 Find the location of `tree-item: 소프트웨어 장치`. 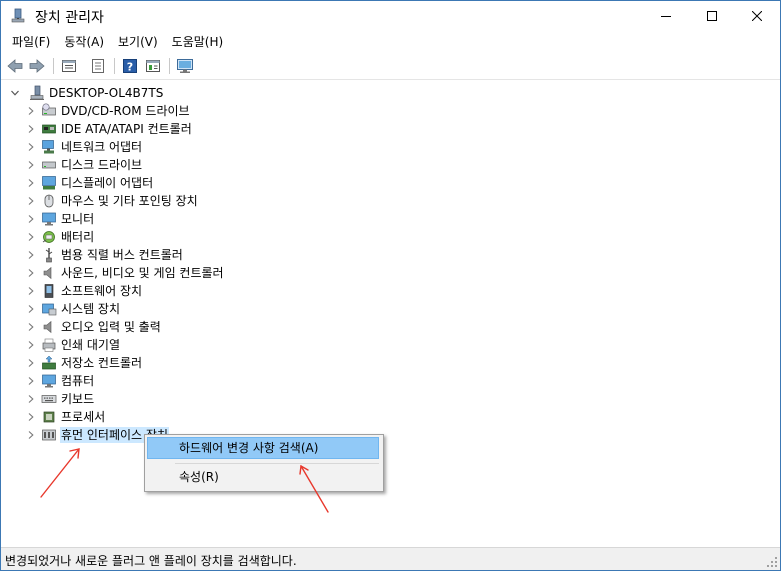

tree-item: 소프트웨어 장치 is located at coordinates (84, 291).